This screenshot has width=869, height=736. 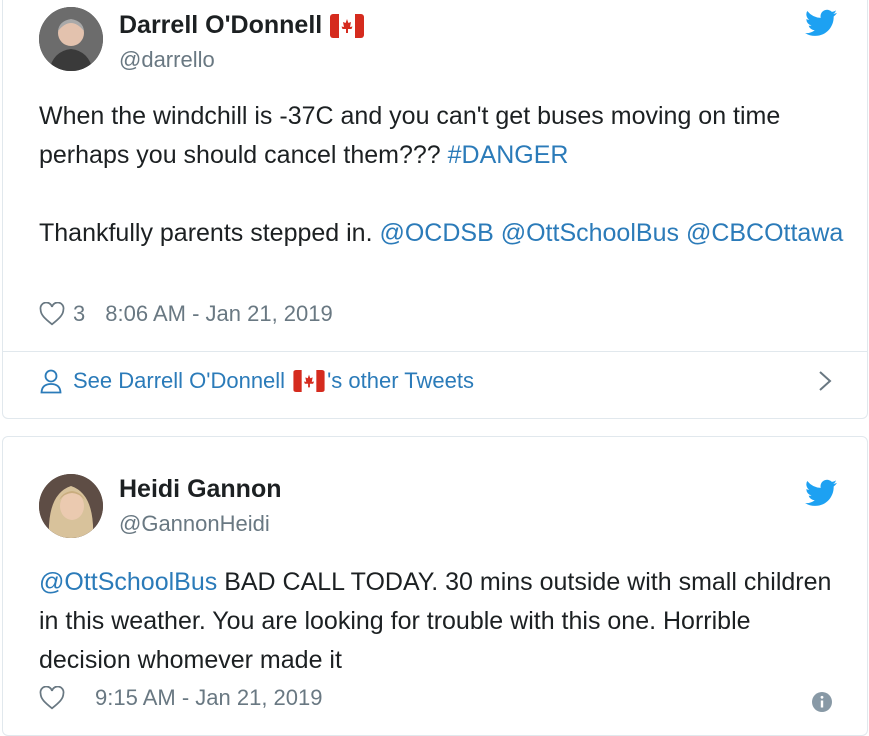 I want to click on author-name-row: Darrell O'Donnell, so click(x=242, y=25).